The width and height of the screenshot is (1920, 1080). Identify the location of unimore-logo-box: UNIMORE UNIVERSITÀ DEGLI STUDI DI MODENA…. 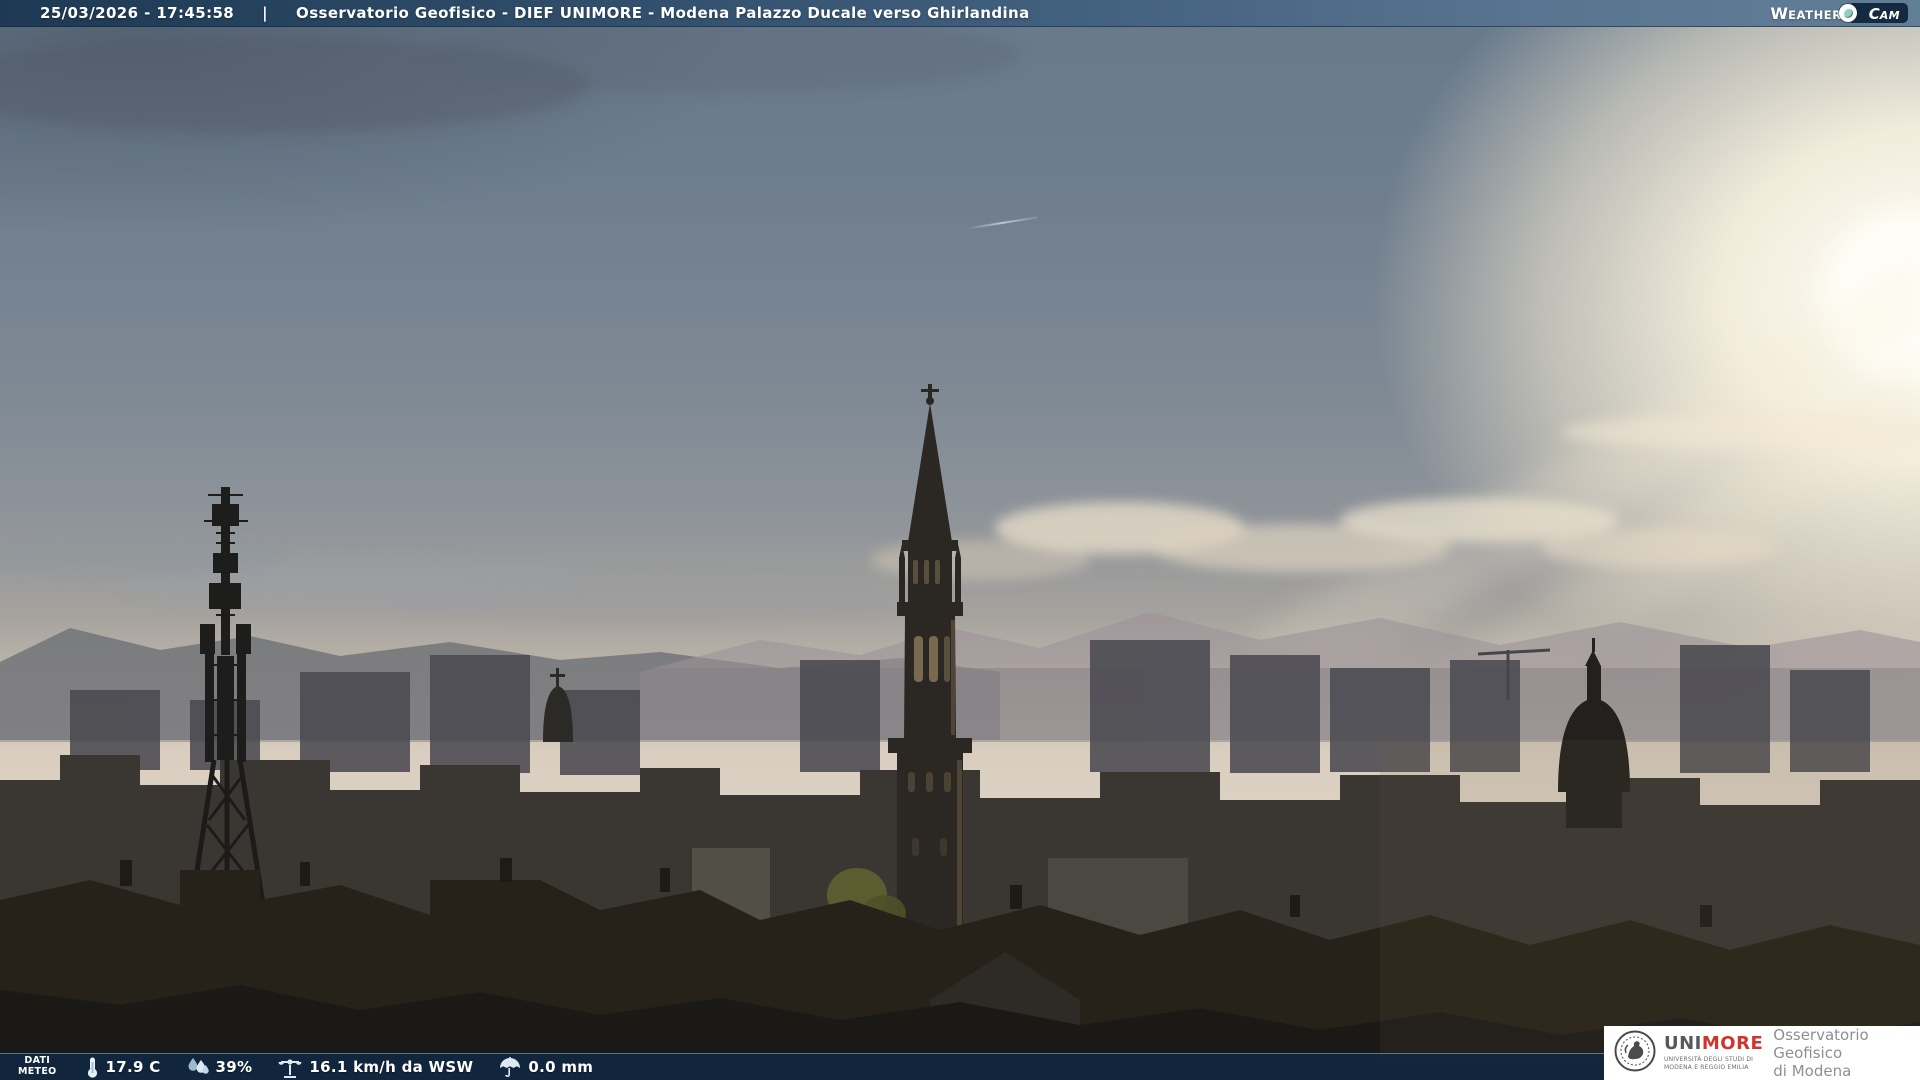
(1762, 1053).